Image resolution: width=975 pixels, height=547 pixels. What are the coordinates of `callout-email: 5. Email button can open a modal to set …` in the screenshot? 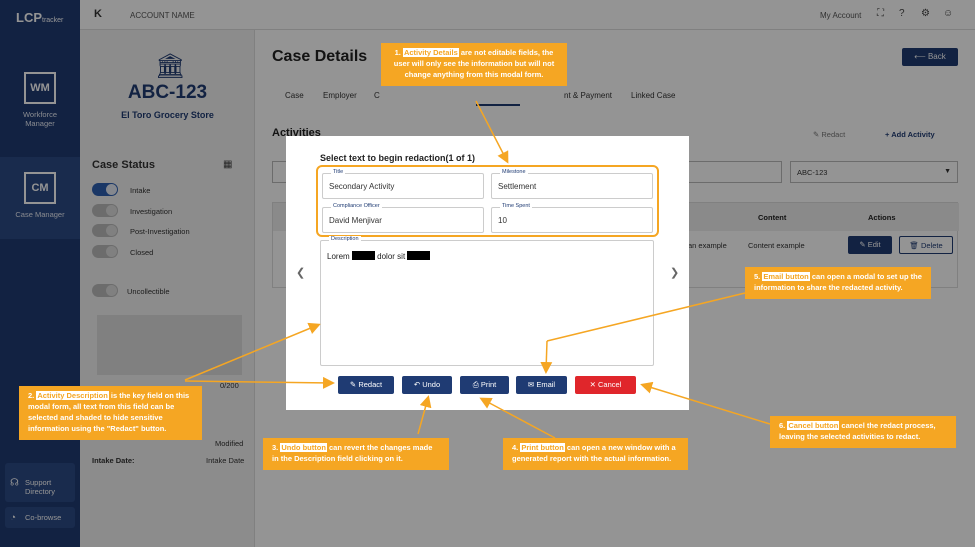 It's located at (838, 283).